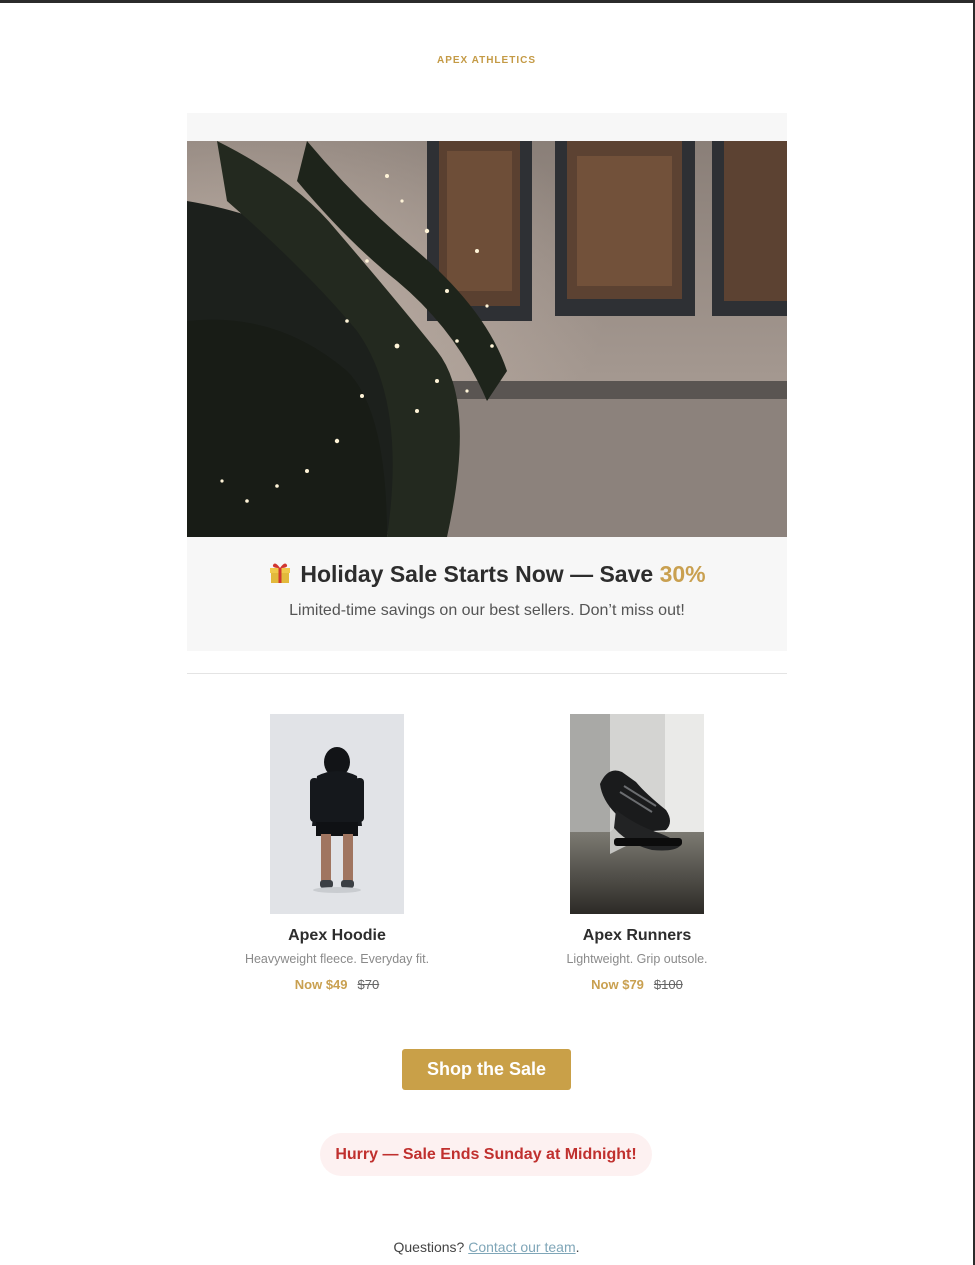 This screenshot has height=1265, width=975. What do you see at coordinates (682, 574) in the screenshot?
I see `discount-highlight: 30%` at bounding box center [682, 574].